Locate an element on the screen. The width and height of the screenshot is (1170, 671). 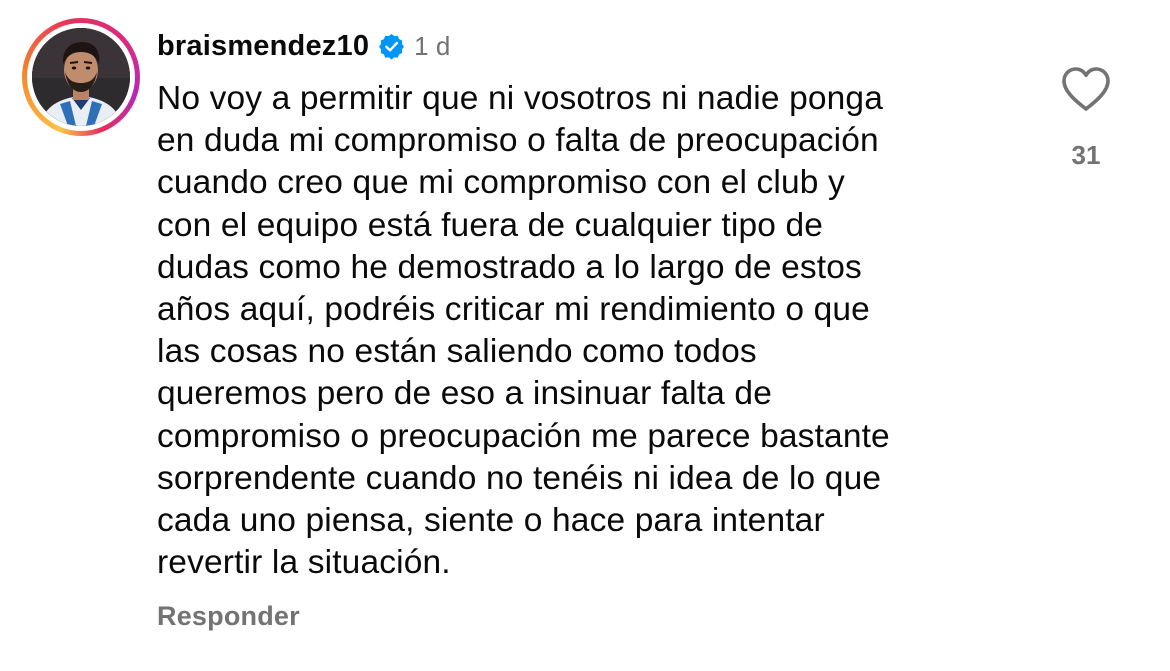
comment-header: braismendez10 1 d is located at coordinates (303, 46).